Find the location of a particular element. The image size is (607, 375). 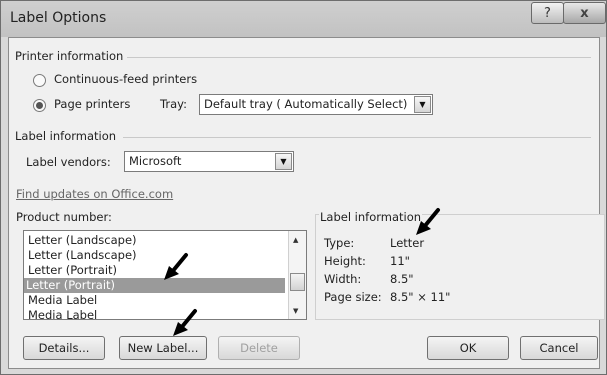

label-vendors-dropdown: Microsoft ▼ is located at coordinates (209, 161).